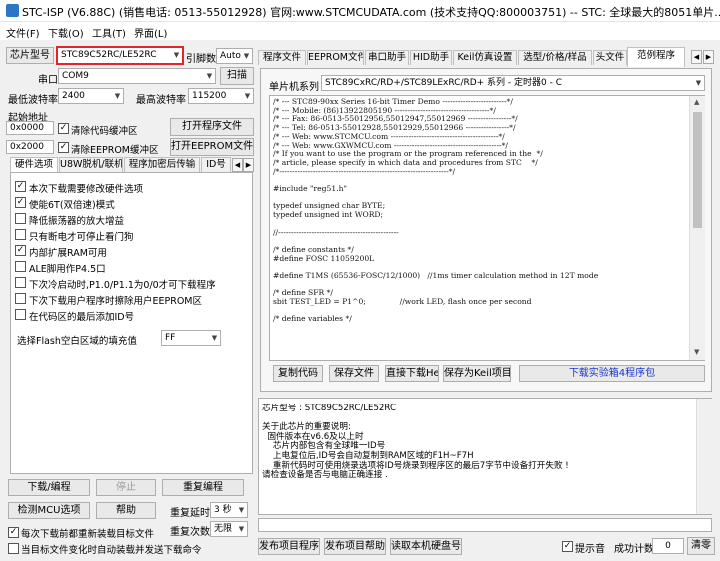 Image resolution: width=720 pixels, height=561 pixels. Describe the element at coordinates (555, 57) in the screenshot. I see `tab-selection-price: 选型/价格/样品` at that location.